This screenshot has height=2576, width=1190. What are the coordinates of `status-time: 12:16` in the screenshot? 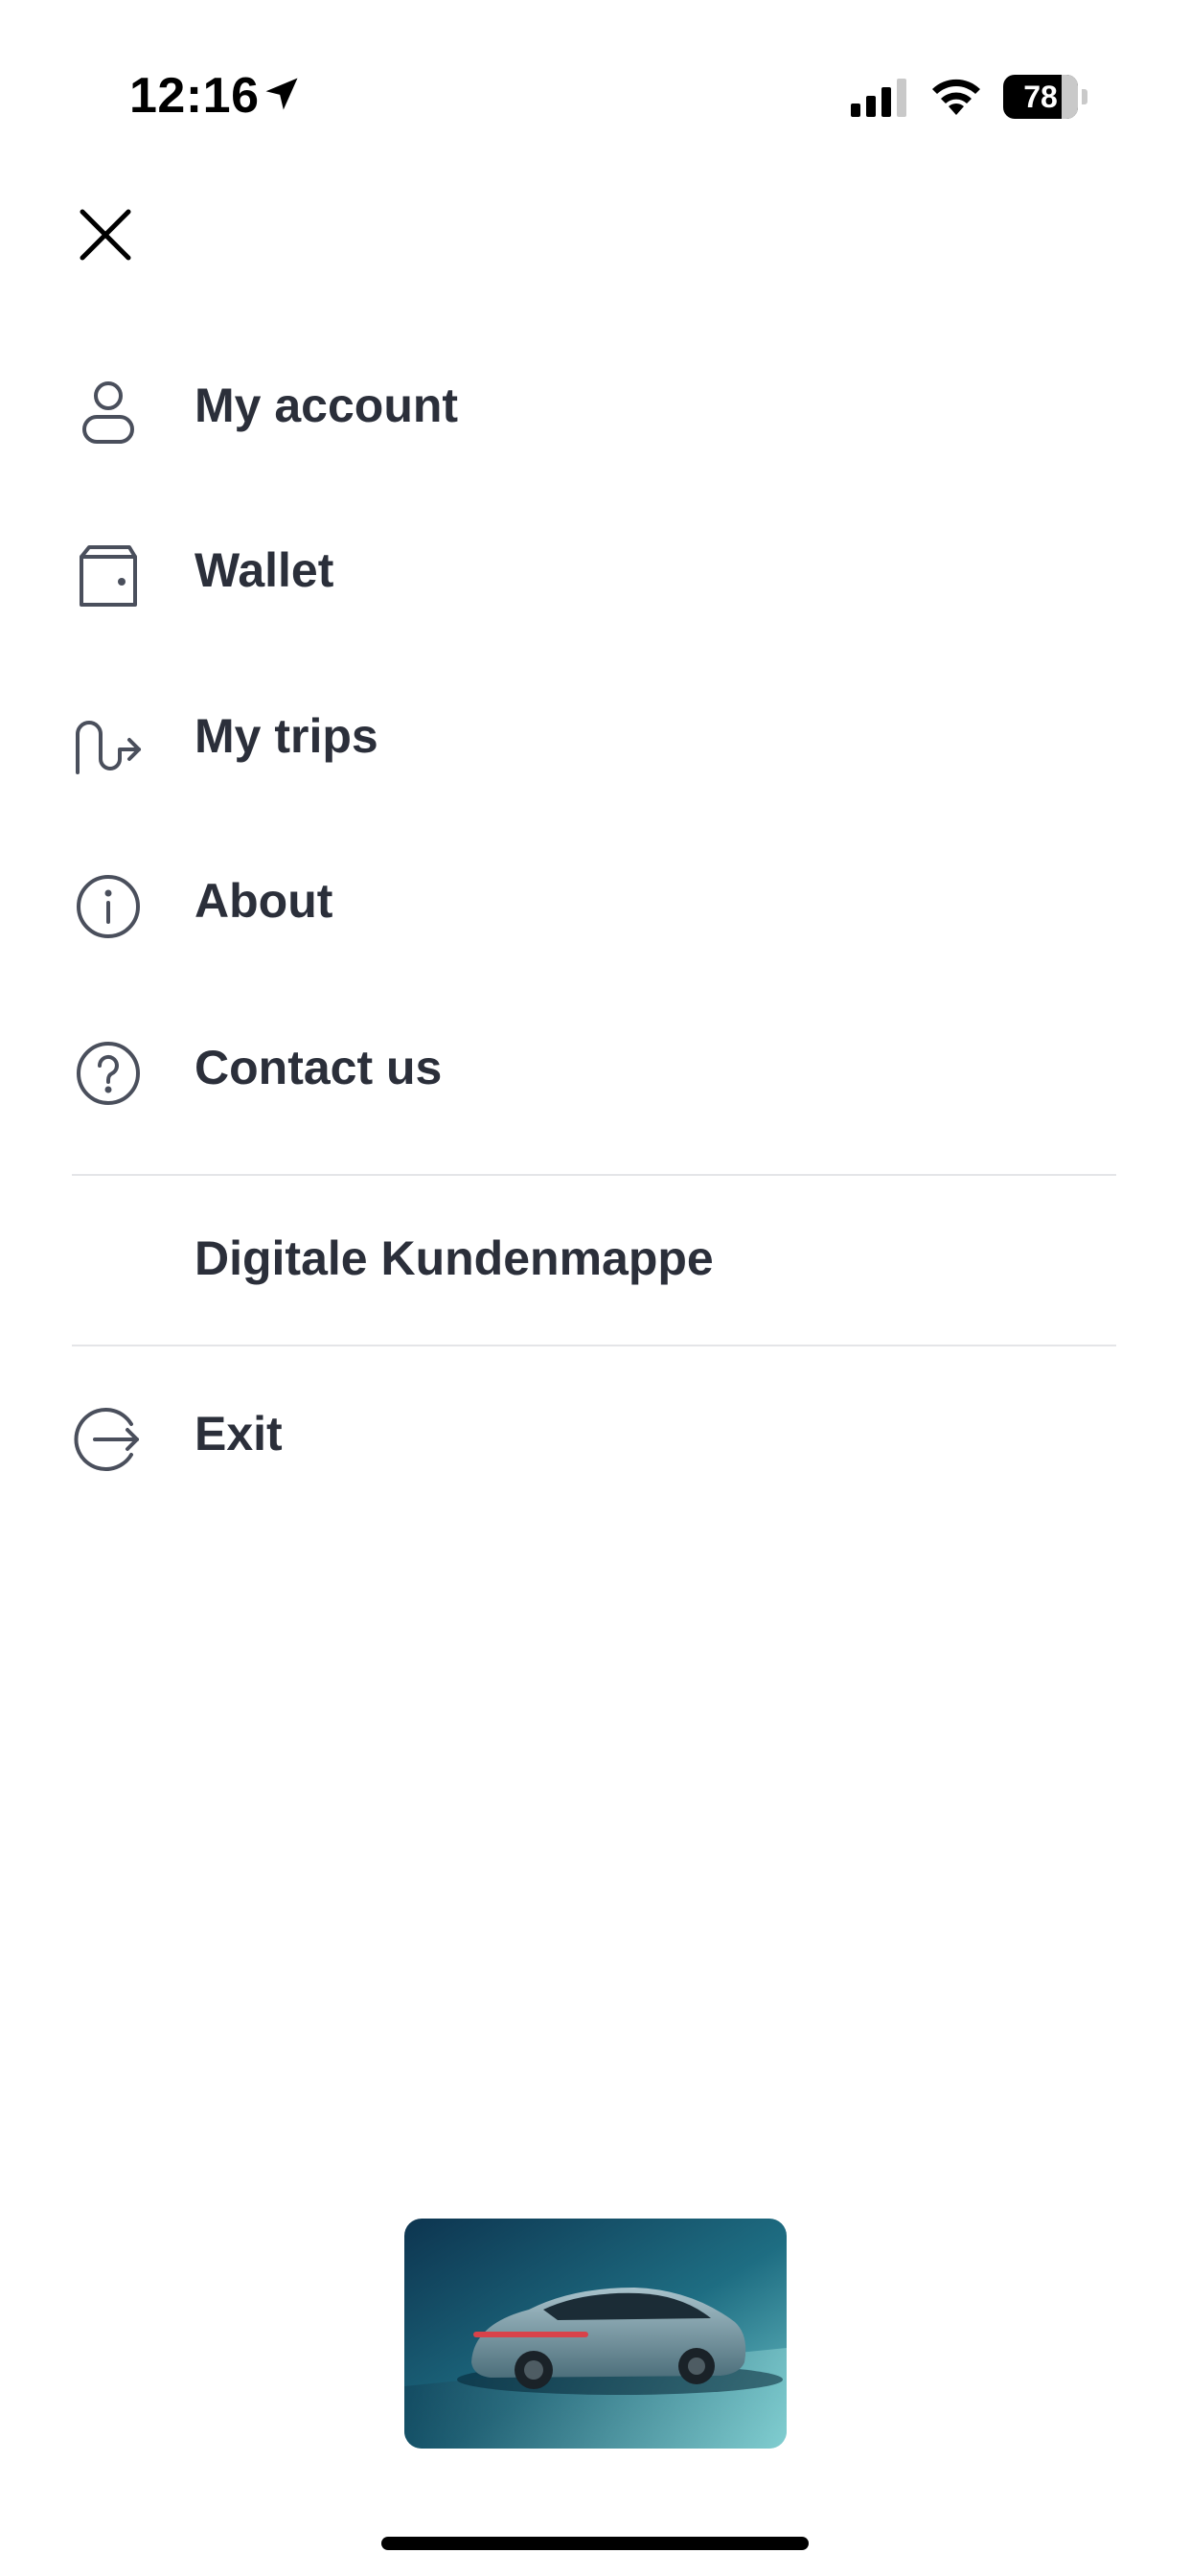 It's located at (195, 96).